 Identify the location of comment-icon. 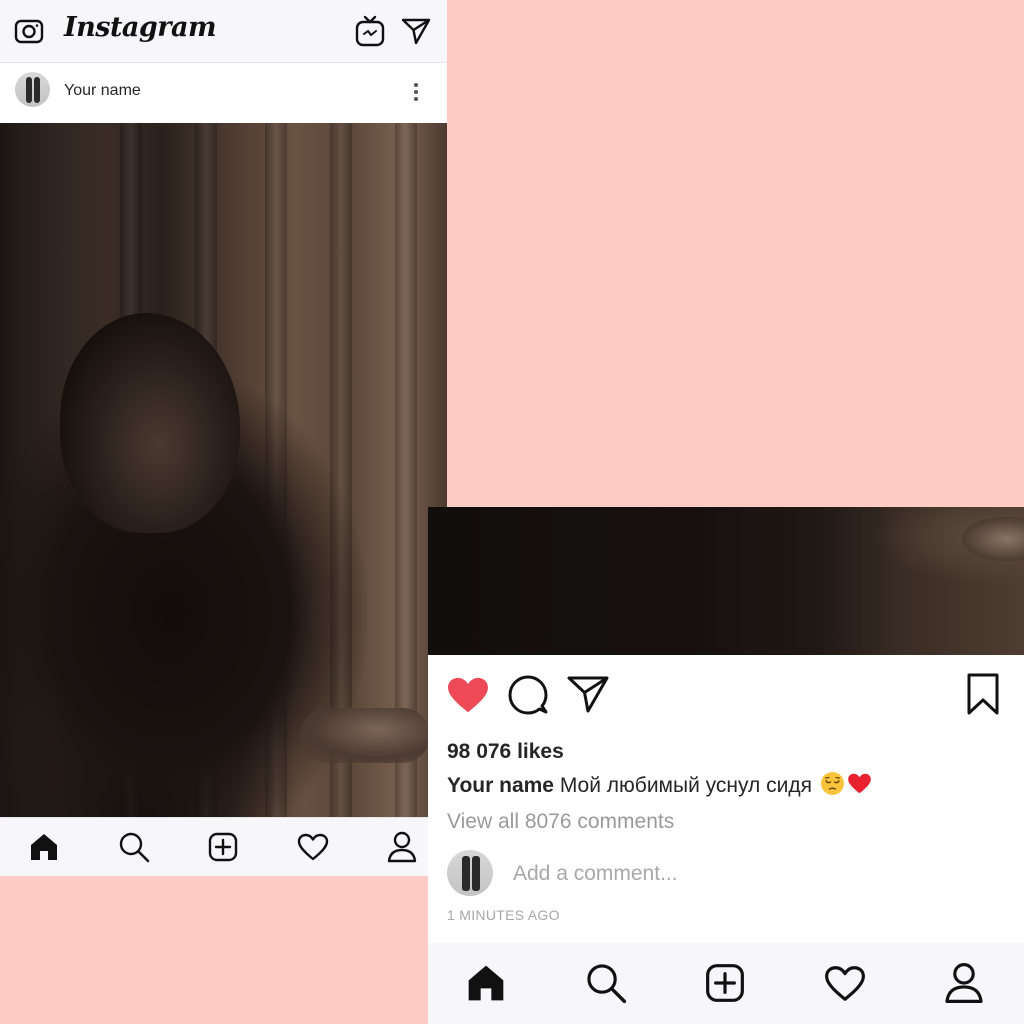
(528, 695).